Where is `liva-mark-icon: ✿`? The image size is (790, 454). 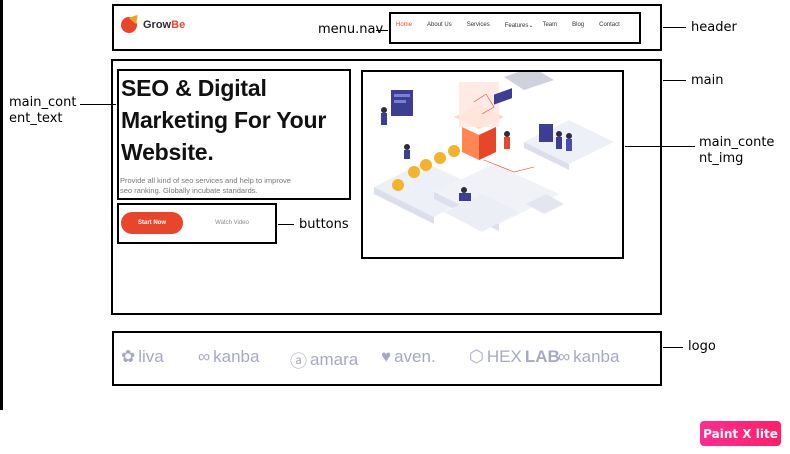
liva-mark-icon: ✿ is located at coordinates (128, 356).